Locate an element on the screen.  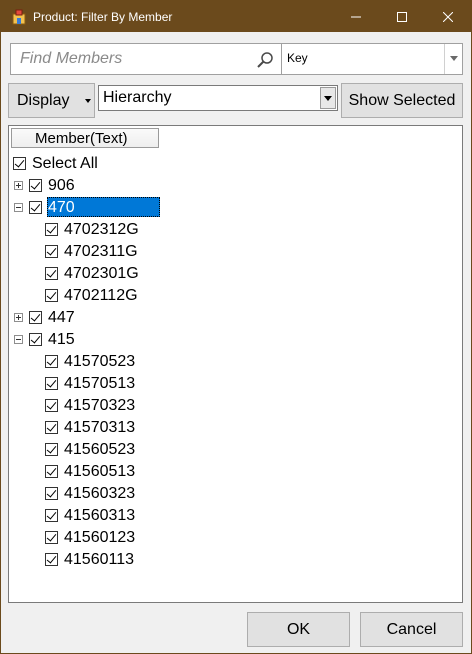
close-button is located at coordinates (448, 16).